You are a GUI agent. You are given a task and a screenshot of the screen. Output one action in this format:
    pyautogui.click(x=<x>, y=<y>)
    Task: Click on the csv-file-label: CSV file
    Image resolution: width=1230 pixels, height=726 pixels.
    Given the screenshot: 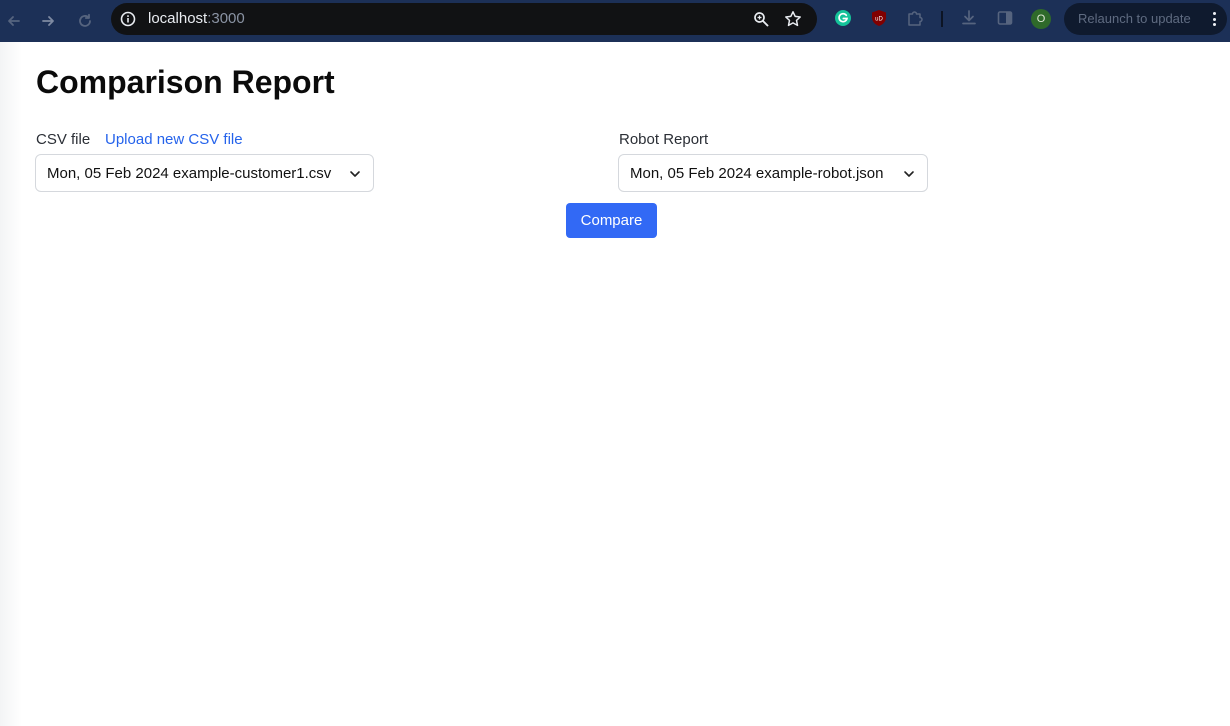 What is the action you would take?
    pyautogui.click(x=63, y=139)
    